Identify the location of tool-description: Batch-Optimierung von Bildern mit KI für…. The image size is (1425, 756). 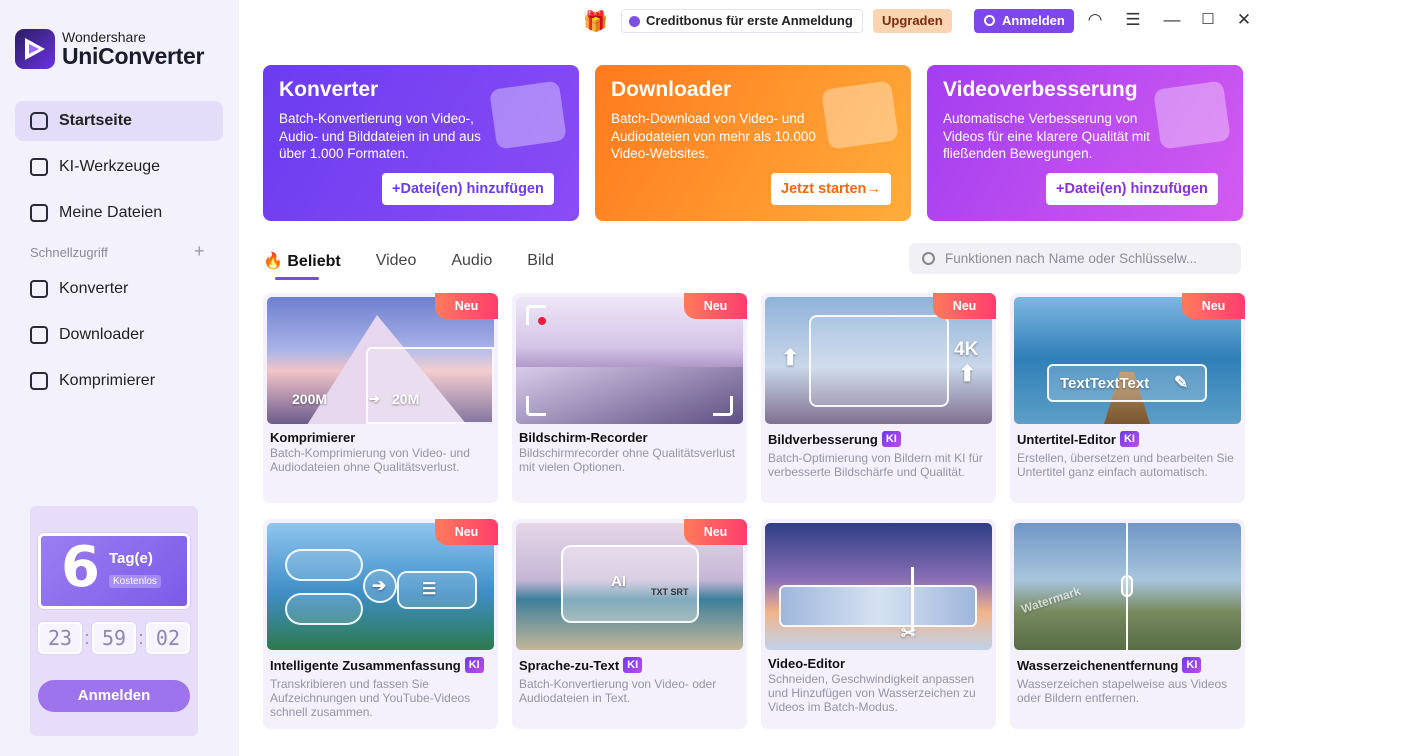
(875, 465).